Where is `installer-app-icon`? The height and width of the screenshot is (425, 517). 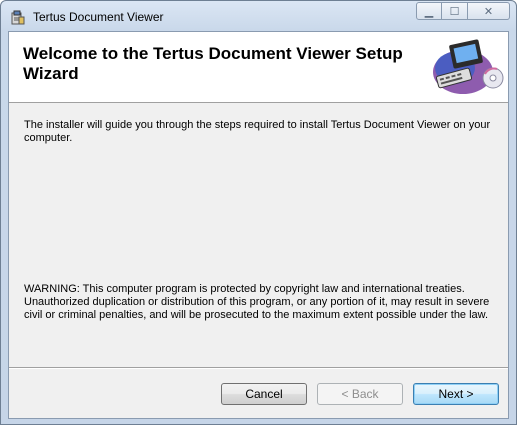
installer-app-icon is located at coordinates (18, 17).